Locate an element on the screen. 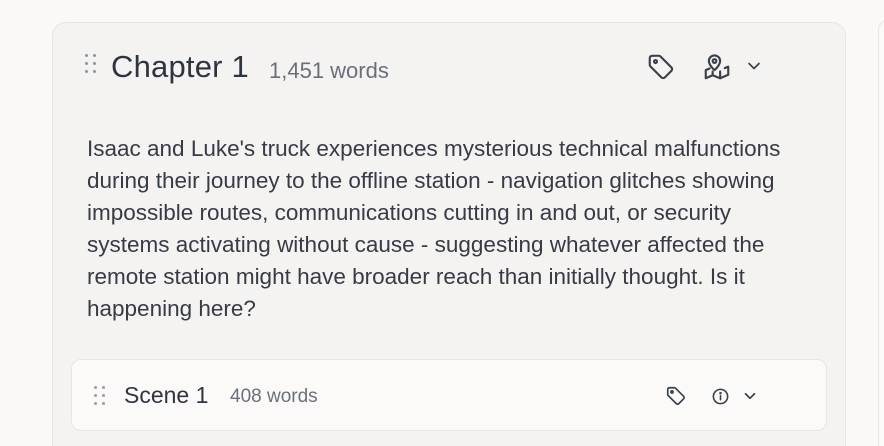 This screenshot has width=884, height=446. adjacent-panel is located at coordinates (881, 233).